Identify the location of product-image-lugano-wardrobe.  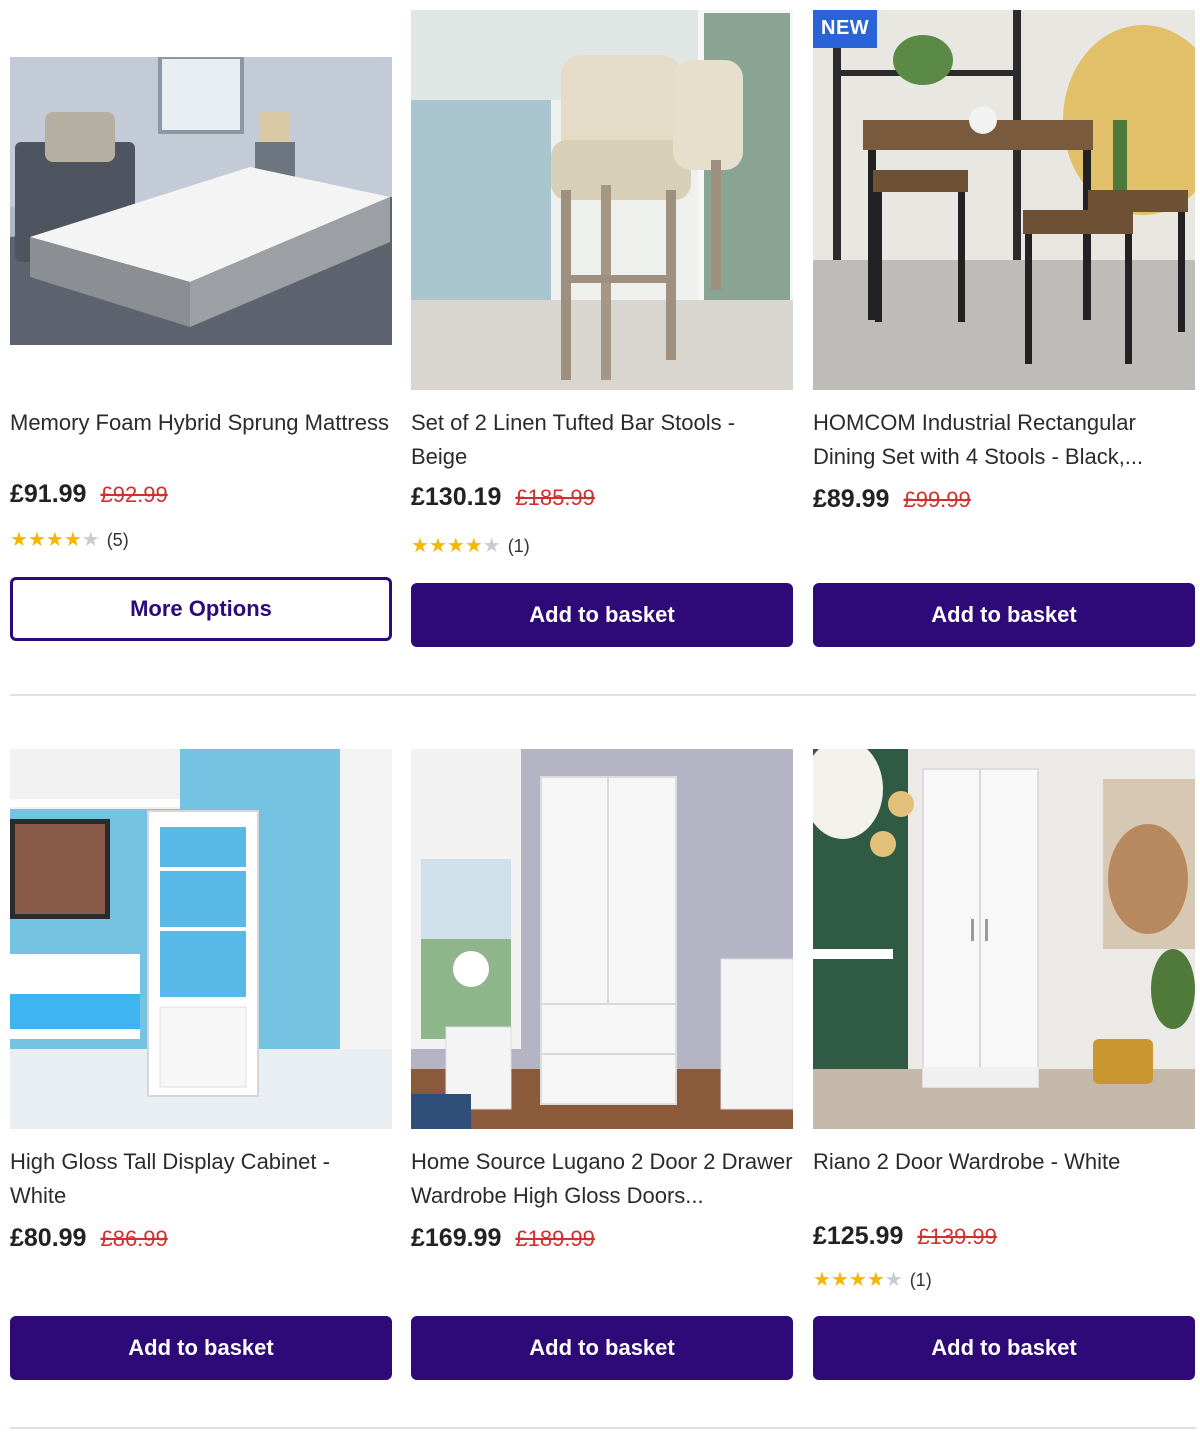
(602, 939).